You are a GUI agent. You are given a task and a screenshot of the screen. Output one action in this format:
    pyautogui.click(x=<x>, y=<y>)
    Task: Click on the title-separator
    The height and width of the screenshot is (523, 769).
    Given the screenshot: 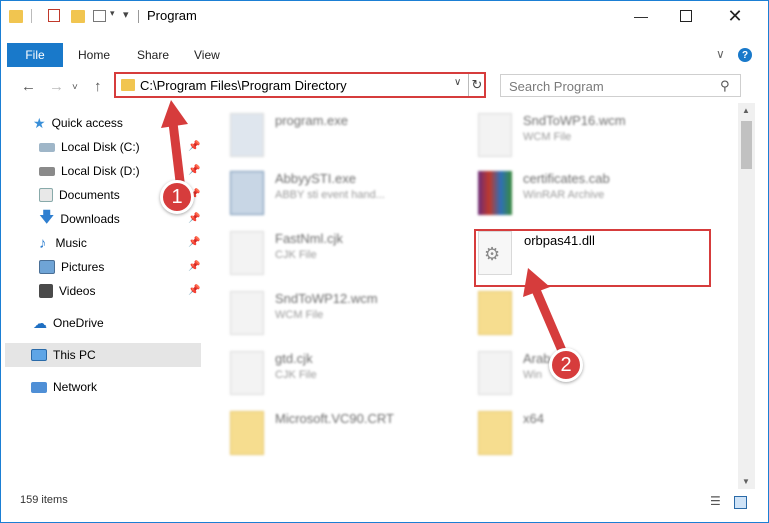 What is the action you would take?
    pyautogui.click(x=138, y=16)
    